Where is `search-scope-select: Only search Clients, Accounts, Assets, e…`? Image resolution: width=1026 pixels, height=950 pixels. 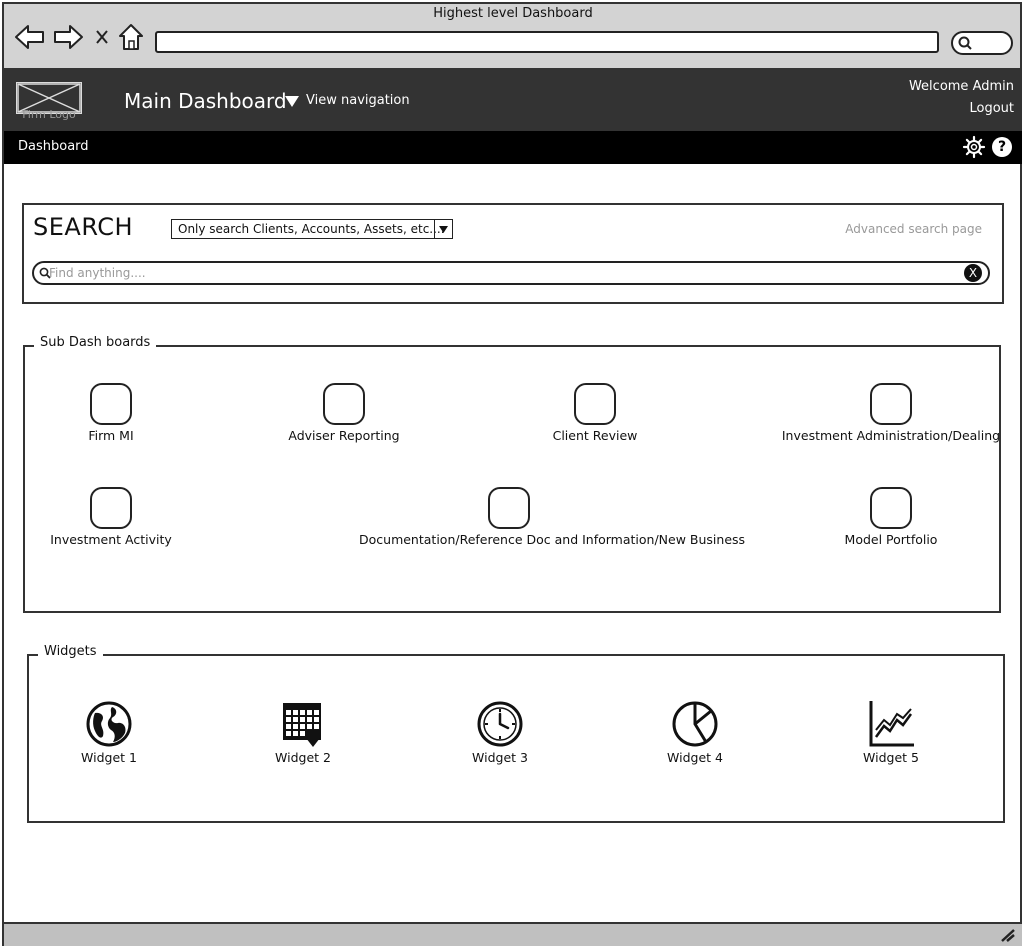
search-scope-select: Only search Clients, Accounts, Assets, e… is located at coordinates (312, 229).